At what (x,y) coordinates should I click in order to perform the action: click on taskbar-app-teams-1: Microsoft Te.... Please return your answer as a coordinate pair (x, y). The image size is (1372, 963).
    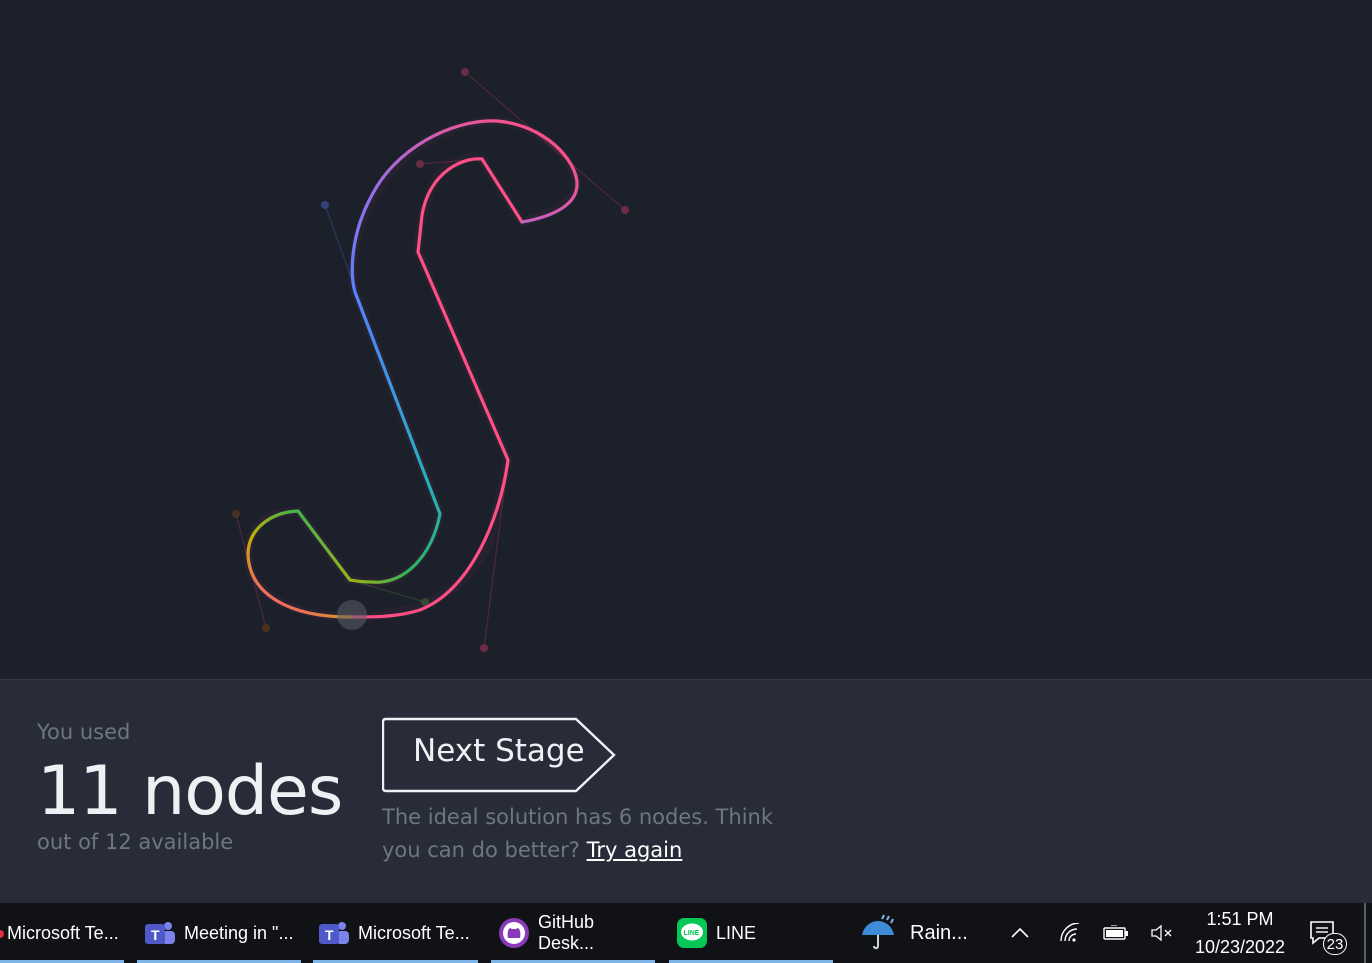
    Looking at the image, I should click on (62, 933).